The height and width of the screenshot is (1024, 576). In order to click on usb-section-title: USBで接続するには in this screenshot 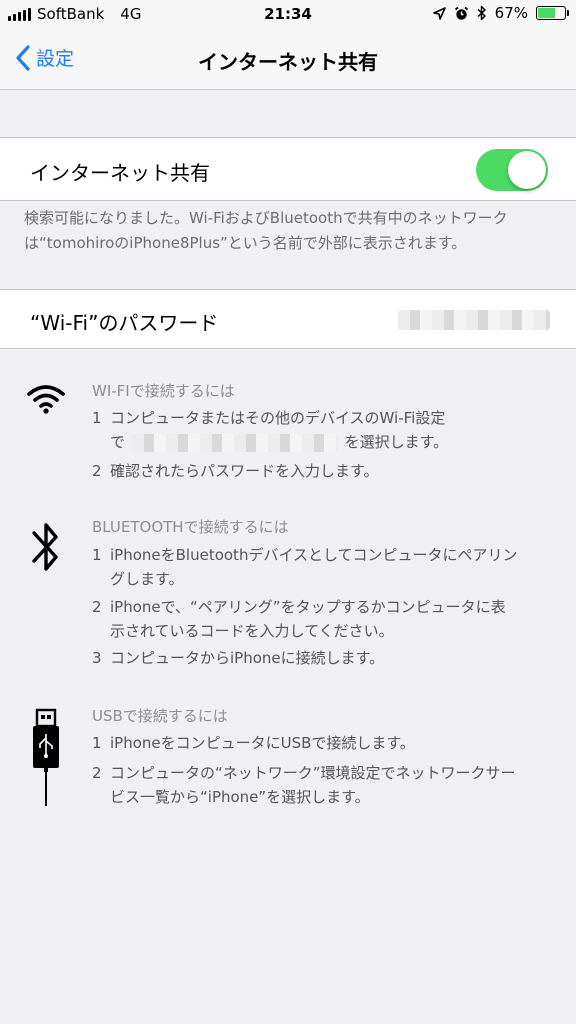, I will do `click(160, 716)`.